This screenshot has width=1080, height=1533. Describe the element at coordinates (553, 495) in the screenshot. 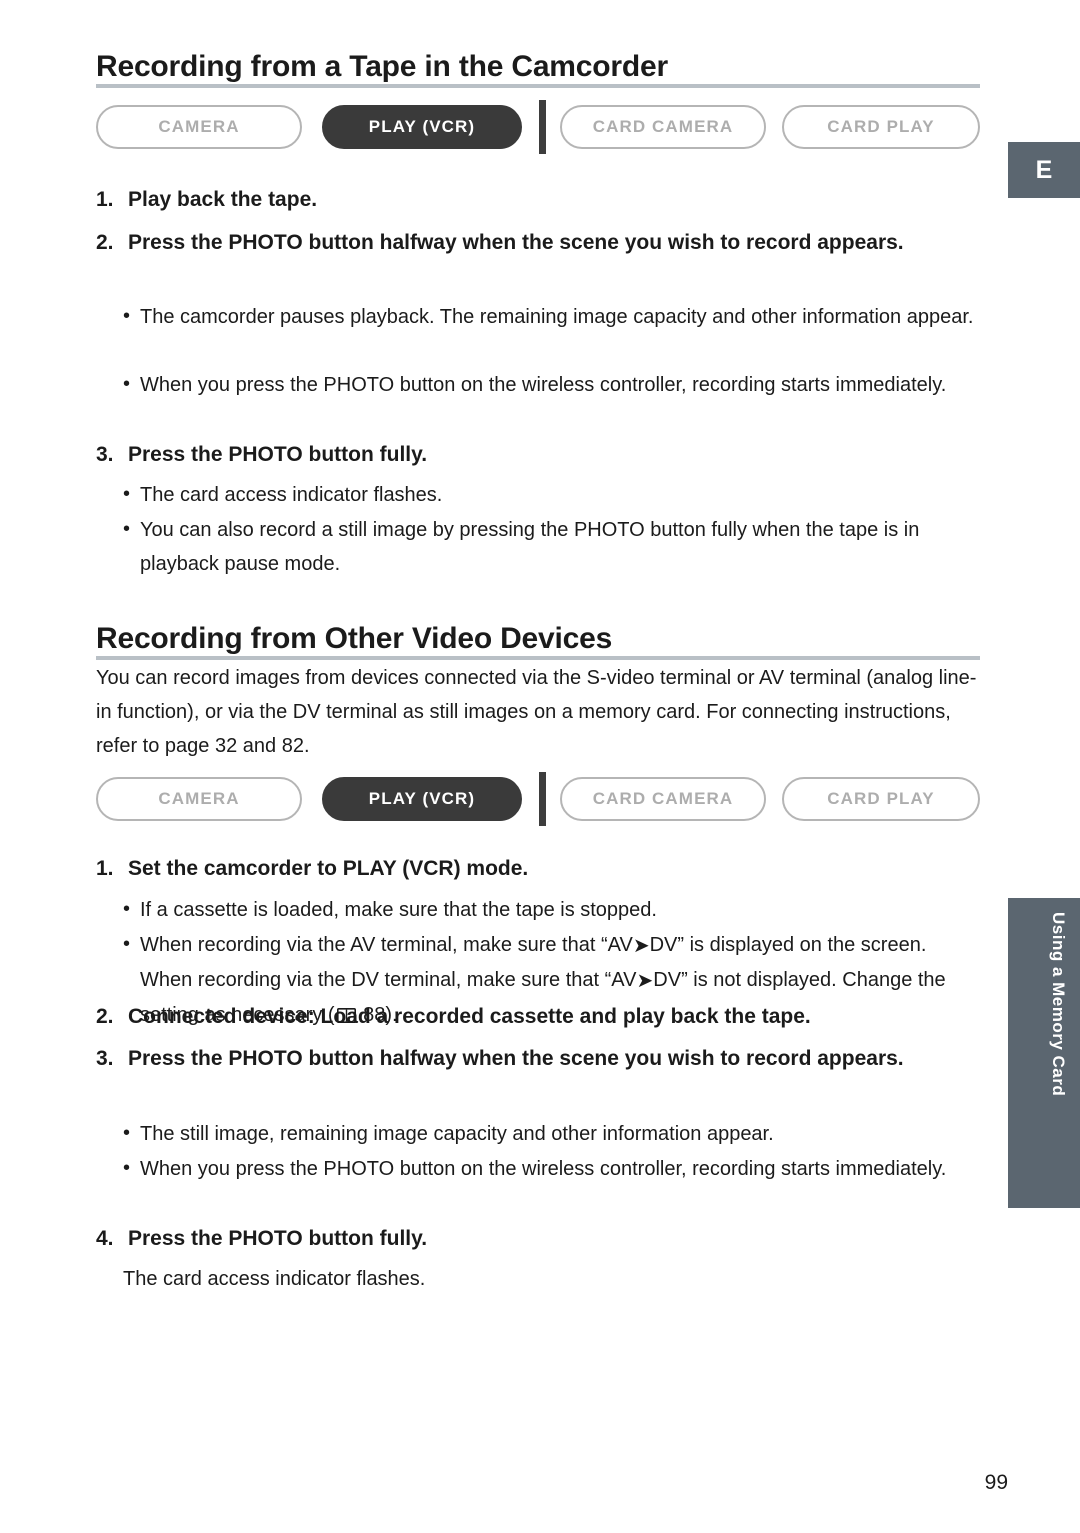

I see `bullet-1-3: • The card access indicator flashes.` at that location.